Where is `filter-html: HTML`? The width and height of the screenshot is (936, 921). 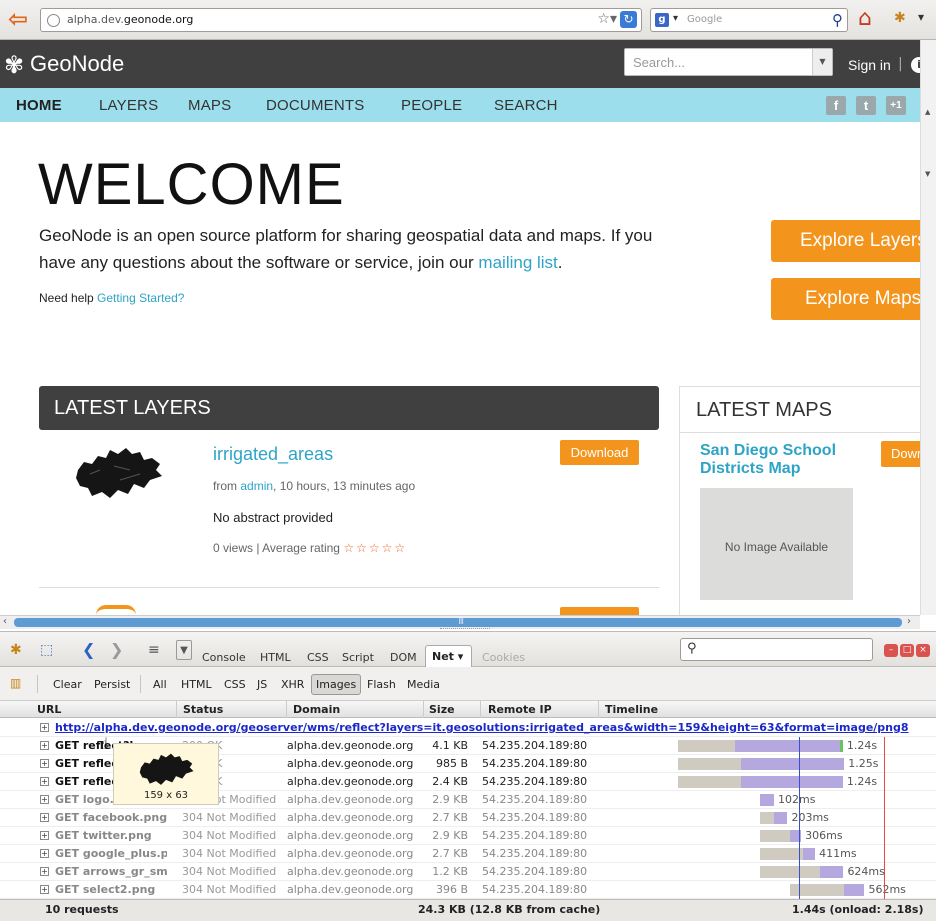
filter-html: HTML is located at coordinates (196, 684).